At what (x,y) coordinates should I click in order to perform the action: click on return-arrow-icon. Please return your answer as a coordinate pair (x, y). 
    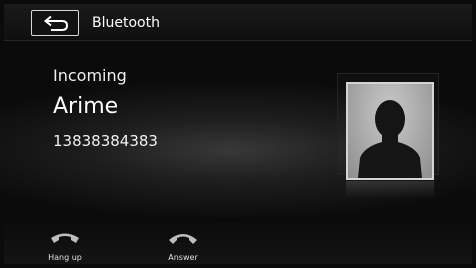
    Looking at the image, I should click on (56, 23).